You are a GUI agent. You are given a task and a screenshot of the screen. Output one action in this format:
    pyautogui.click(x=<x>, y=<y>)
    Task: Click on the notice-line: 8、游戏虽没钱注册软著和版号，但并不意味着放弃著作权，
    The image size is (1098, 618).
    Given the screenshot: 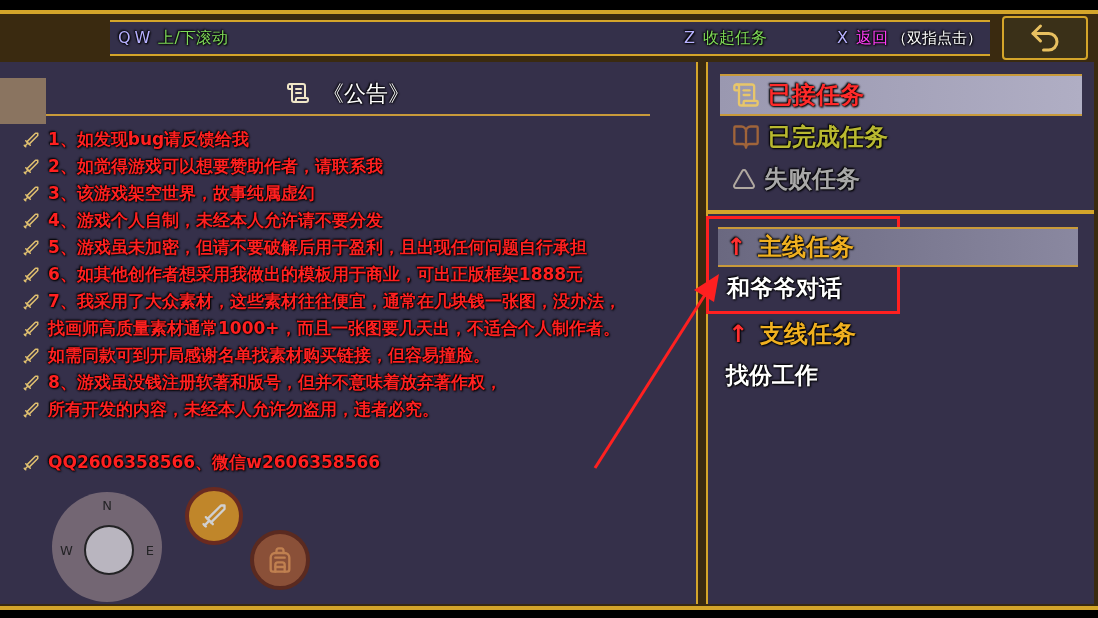 What is the action you would take?
    pyautogui.click(x=275, y=382)
    